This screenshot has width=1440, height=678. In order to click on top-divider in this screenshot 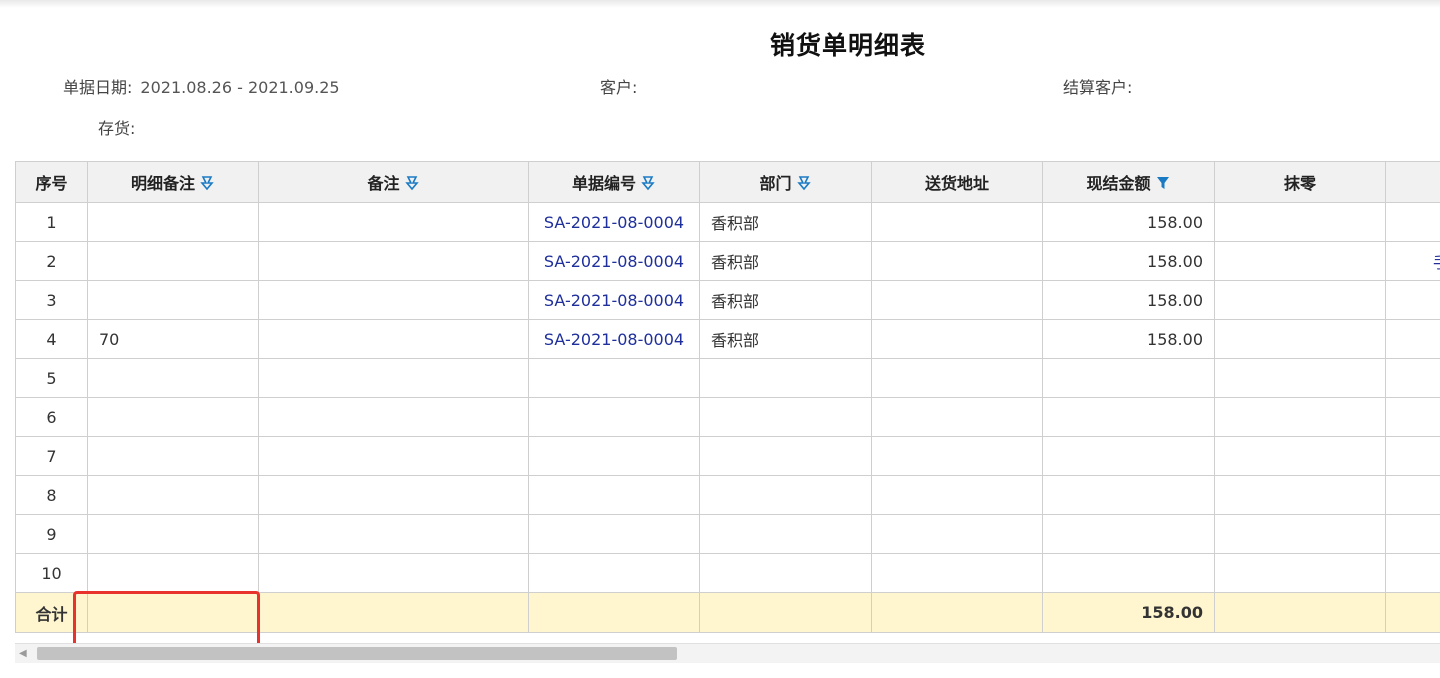, I will do `click(720, 4)`.